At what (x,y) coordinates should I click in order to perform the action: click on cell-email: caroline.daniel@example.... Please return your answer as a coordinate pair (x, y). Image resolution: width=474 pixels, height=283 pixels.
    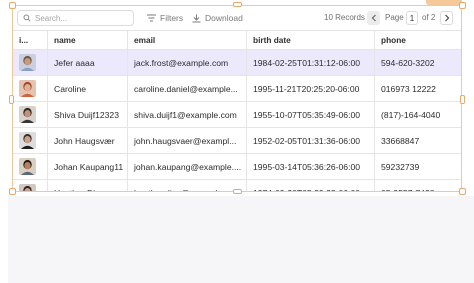
    Looking at the image, I should click on (187, 88).